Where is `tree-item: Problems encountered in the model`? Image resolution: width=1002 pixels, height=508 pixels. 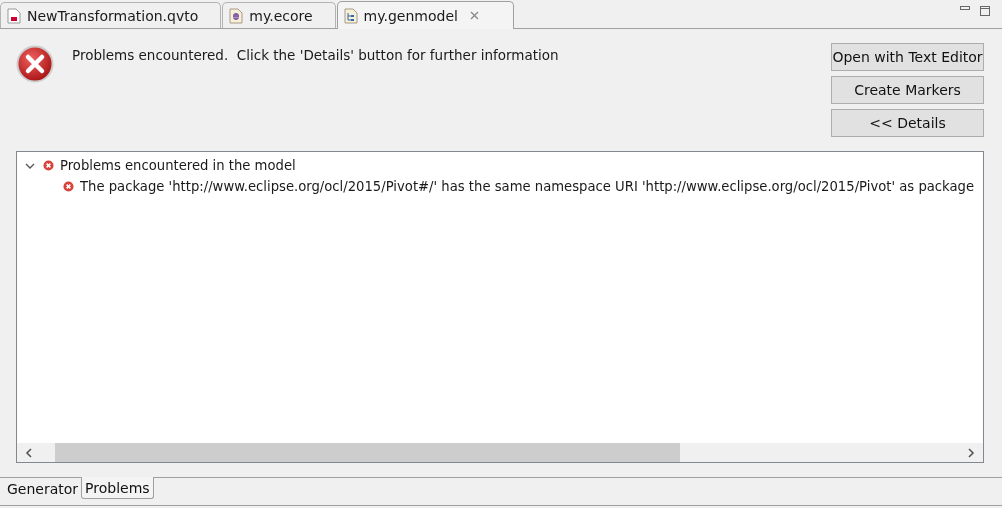
tree-item: Problems encountered in the model is located at coordinates (178, 165).